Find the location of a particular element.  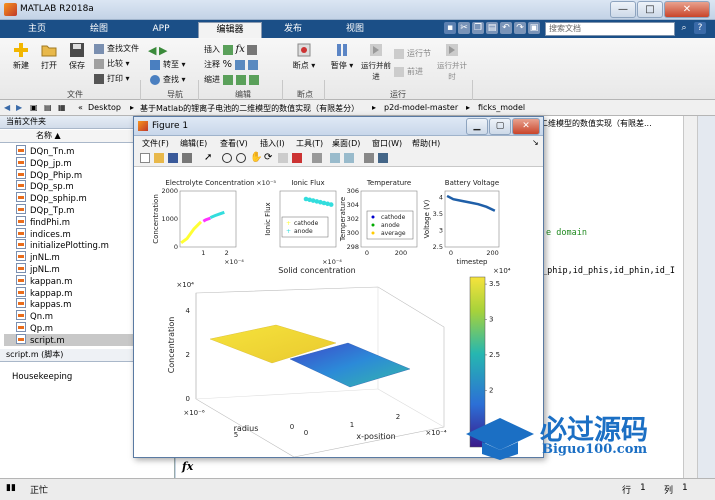

group-label-run: 运行 is located at coordinates (398, 94).